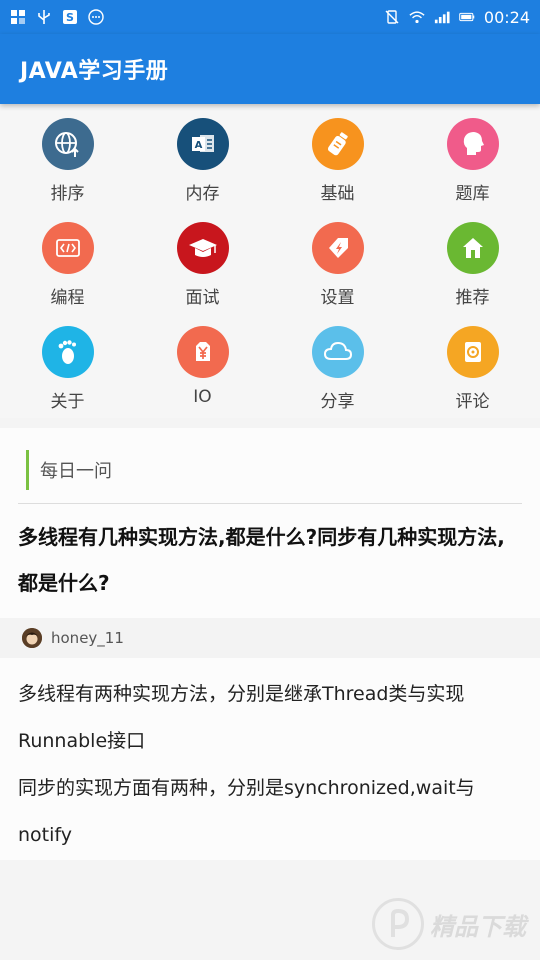  I want to click on grid-label: 面试, so click(202, 298).